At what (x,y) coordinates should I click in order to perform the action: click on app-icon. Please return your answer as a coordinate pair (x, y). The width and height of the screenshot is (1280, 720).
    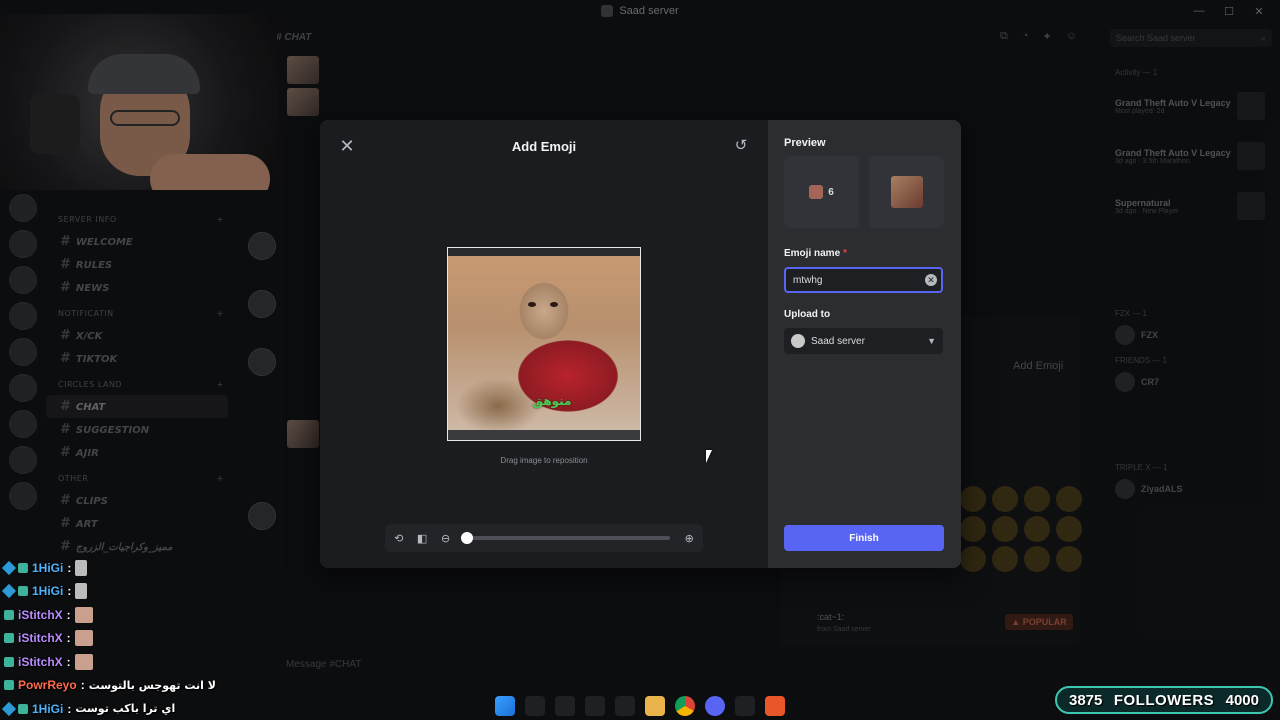
    Looking at the image, I should click on (625, 706).